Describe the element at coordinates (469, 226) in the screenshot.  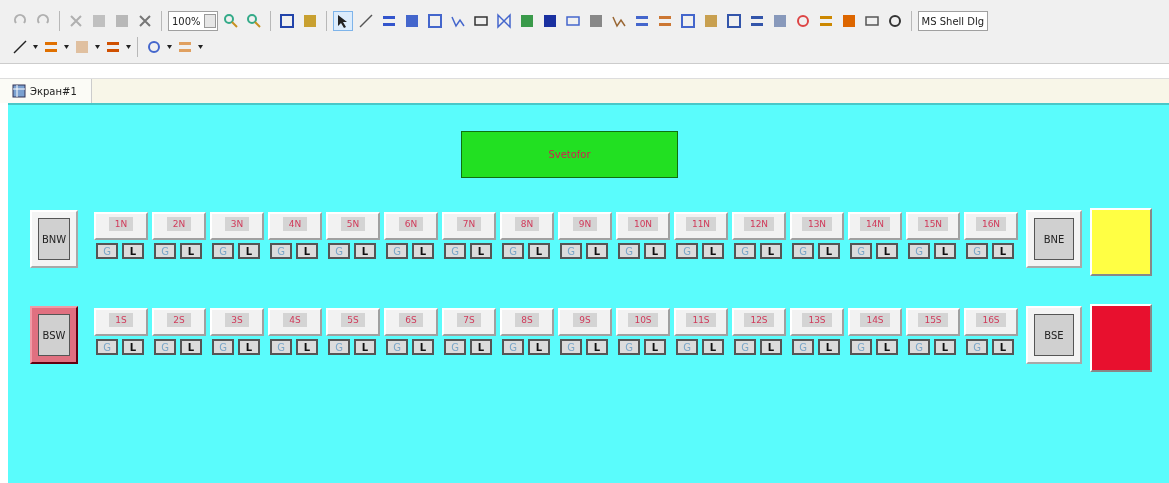
I see `signal-button: 7N` at that location.